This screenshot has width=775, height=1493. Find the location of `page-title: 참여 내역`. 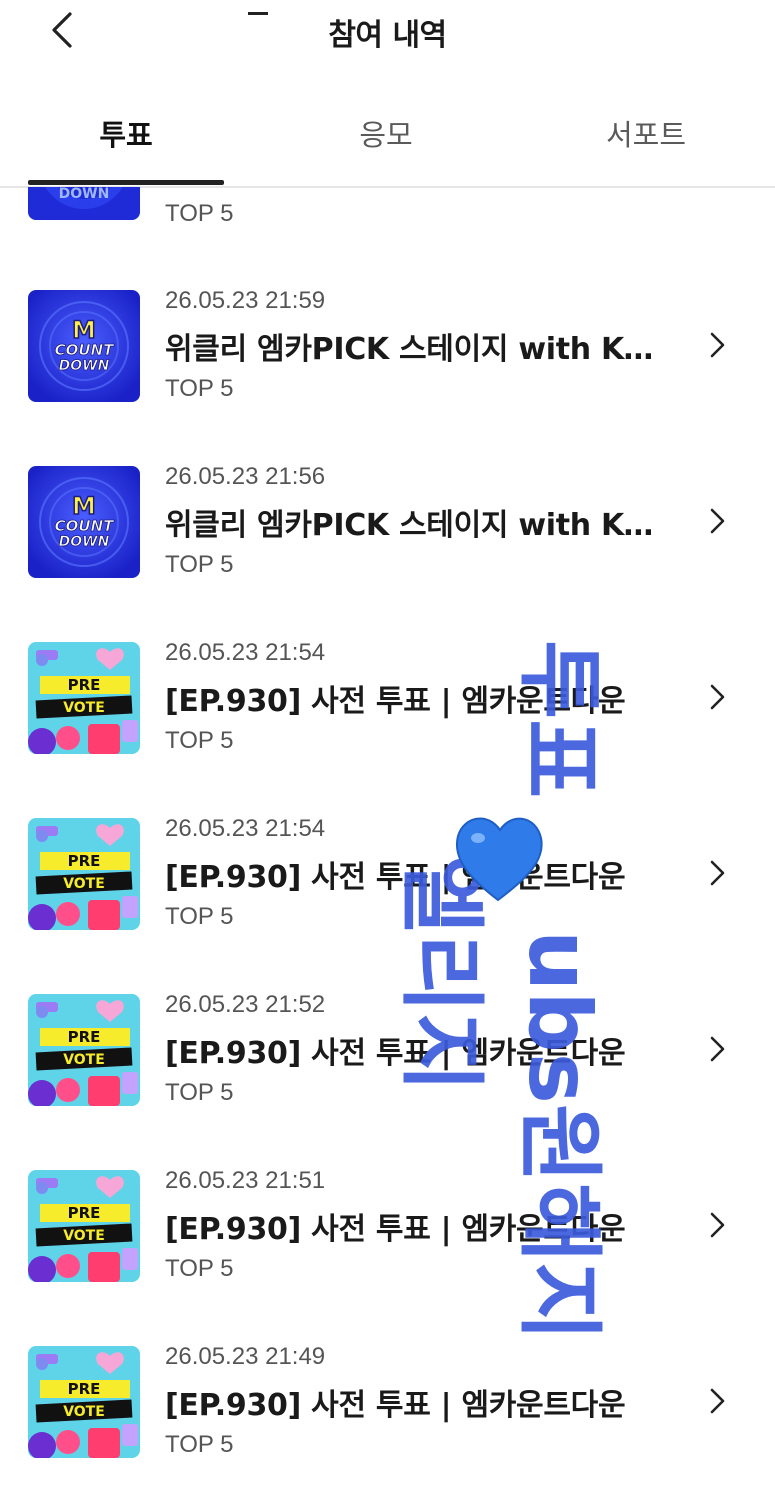

page-title: 참여 내역 is located at coordinates (387, 35).